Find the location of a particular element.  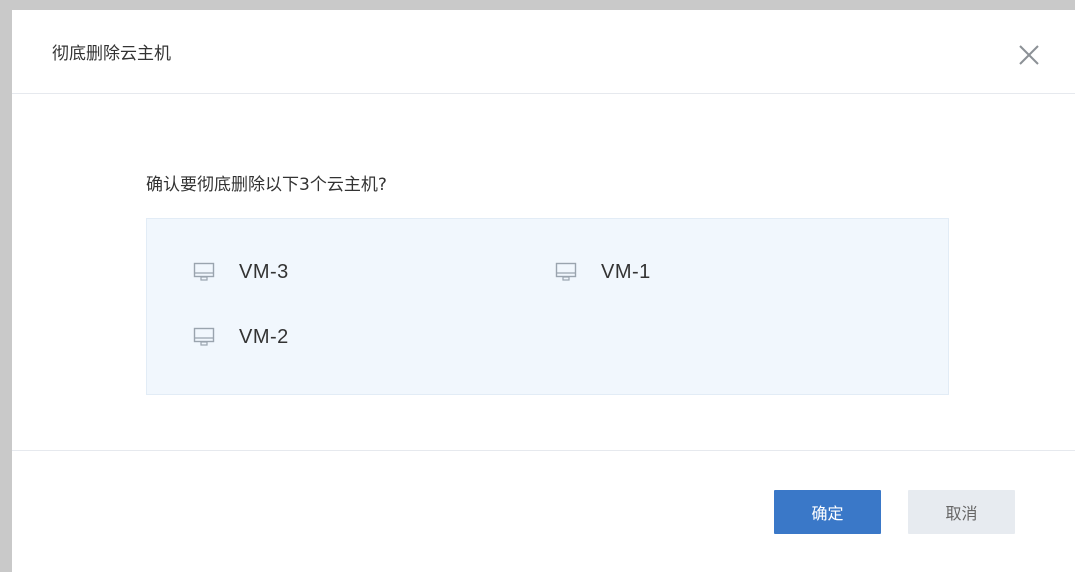

vm-list-item: VM-1 is located at coordinates (603, 272).